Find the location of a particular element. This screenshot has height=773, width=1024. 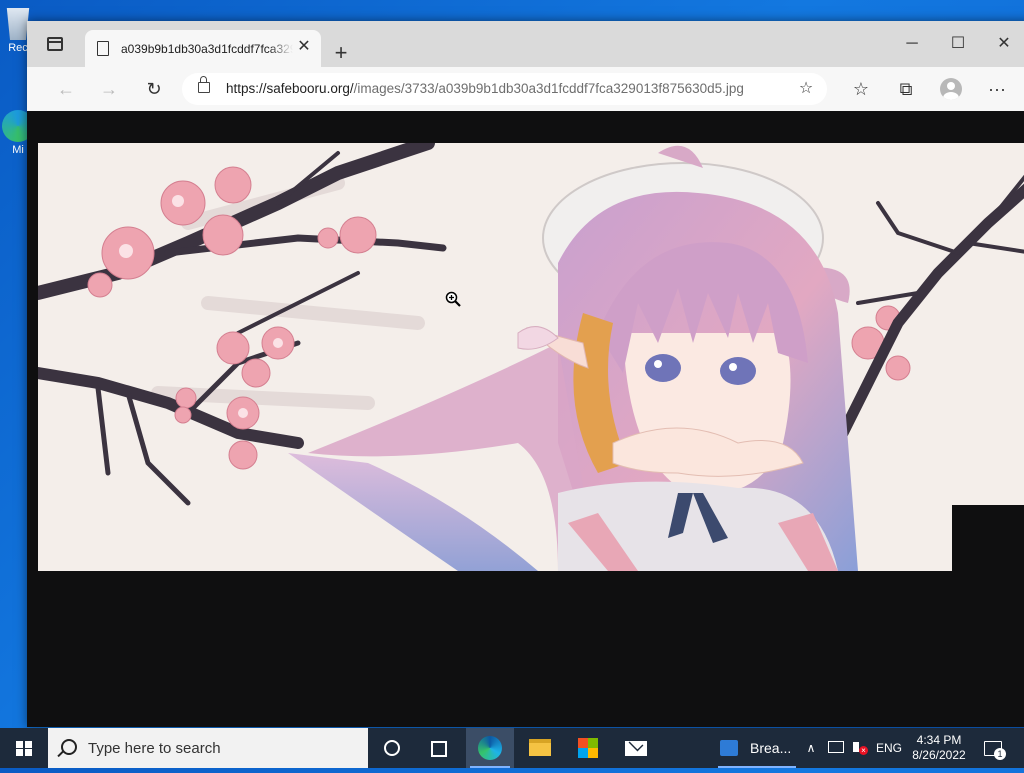

task-view-icon is located at coordinates (439, 749).